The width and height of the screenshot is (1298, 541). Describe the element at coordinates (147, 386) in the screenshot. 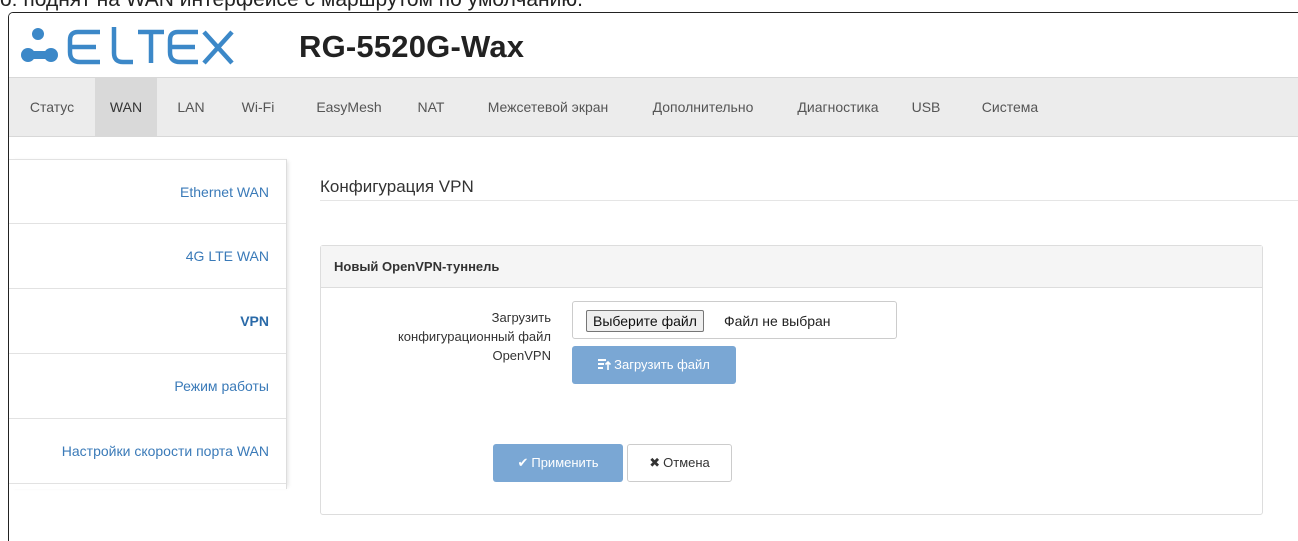

I see `sidebar-item-mode: Режим работы` at that location.